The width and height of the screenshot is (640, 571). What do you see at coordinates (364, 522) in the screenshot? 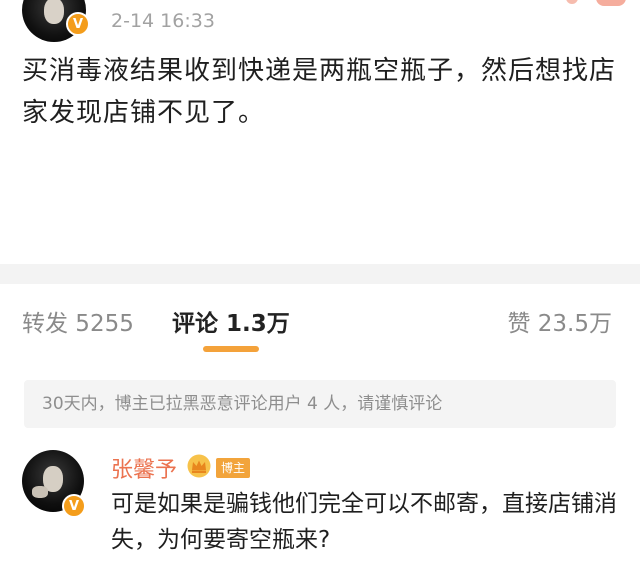
I see `comment-text: 可是如果是骗钱他们完全可以不邮寄，直接店铺消失，为何要寄空瓶来?` at bounding box center [364, 522].